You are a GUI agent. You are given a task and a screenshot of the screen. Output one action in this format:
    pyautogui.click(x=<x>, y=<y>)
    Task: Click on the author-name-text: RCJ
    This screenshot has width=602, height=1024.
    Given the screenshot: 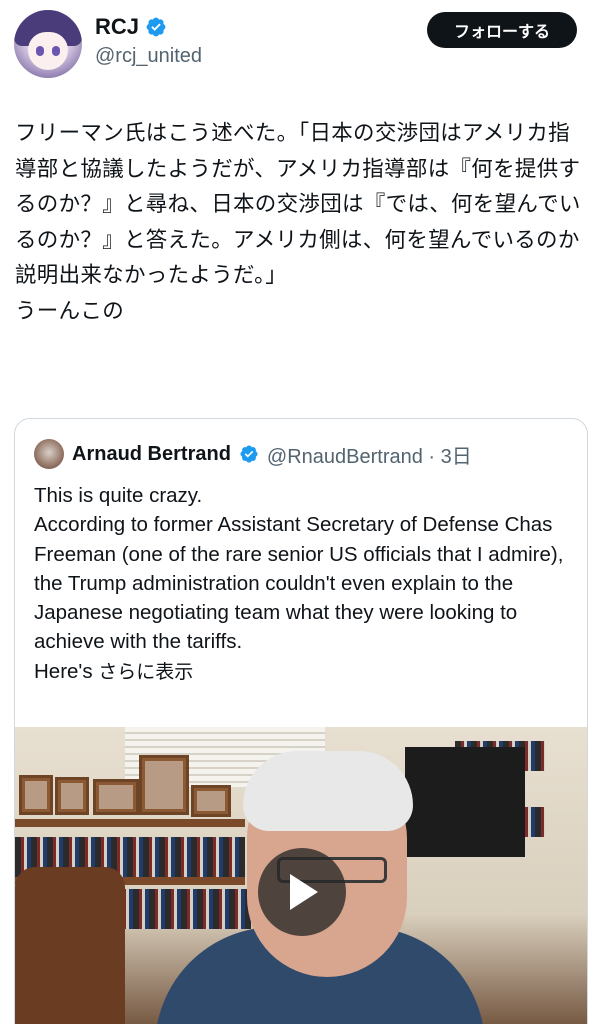 What is the action you would take?
    pyautogui.click(x=117, y=26)
    